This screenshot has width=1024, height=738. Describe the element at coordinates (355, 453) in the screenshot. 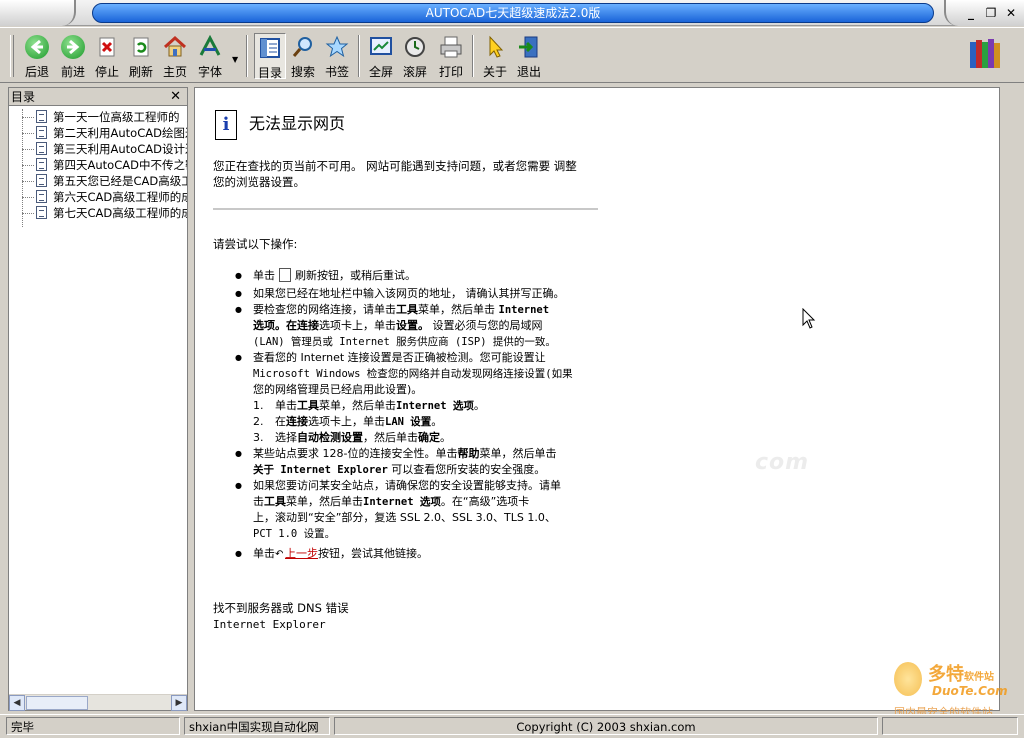

I see `text: 某些站点要求 128-位的连接安全性。单击` at that location.